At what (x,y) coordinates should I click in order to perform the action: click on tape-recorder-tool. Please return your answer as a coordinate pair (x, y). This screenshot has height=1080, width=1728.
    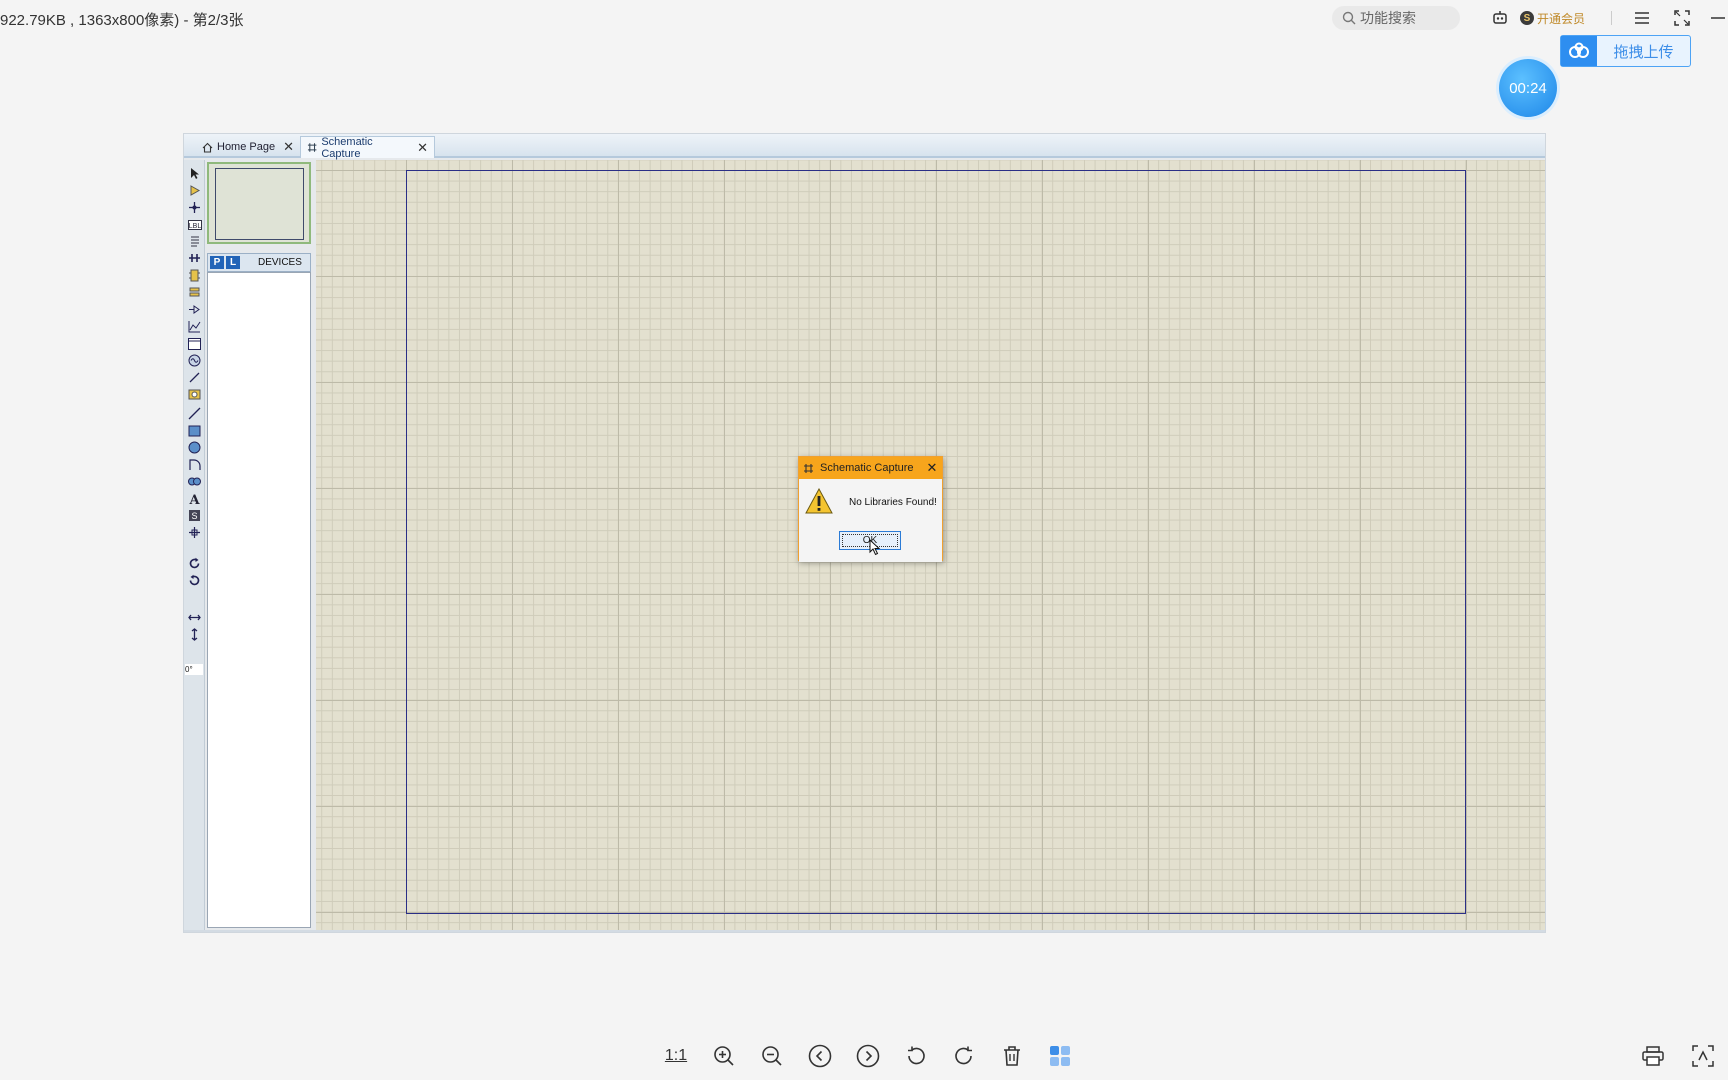
    Looking at the image, I should click on (194, 343).